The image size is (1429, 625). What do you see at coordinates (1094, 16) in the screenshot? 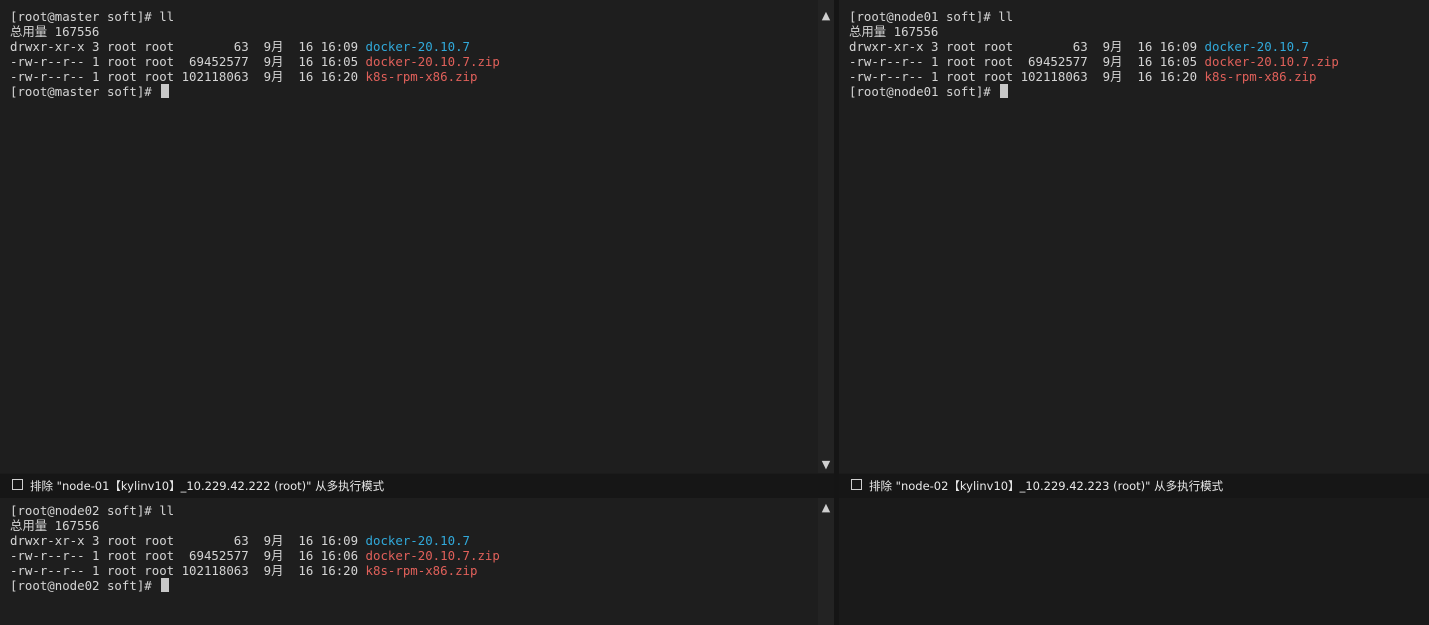
I see `terminal-line: [root@node01 soft]# ll` at bounding box center [1094, 16].